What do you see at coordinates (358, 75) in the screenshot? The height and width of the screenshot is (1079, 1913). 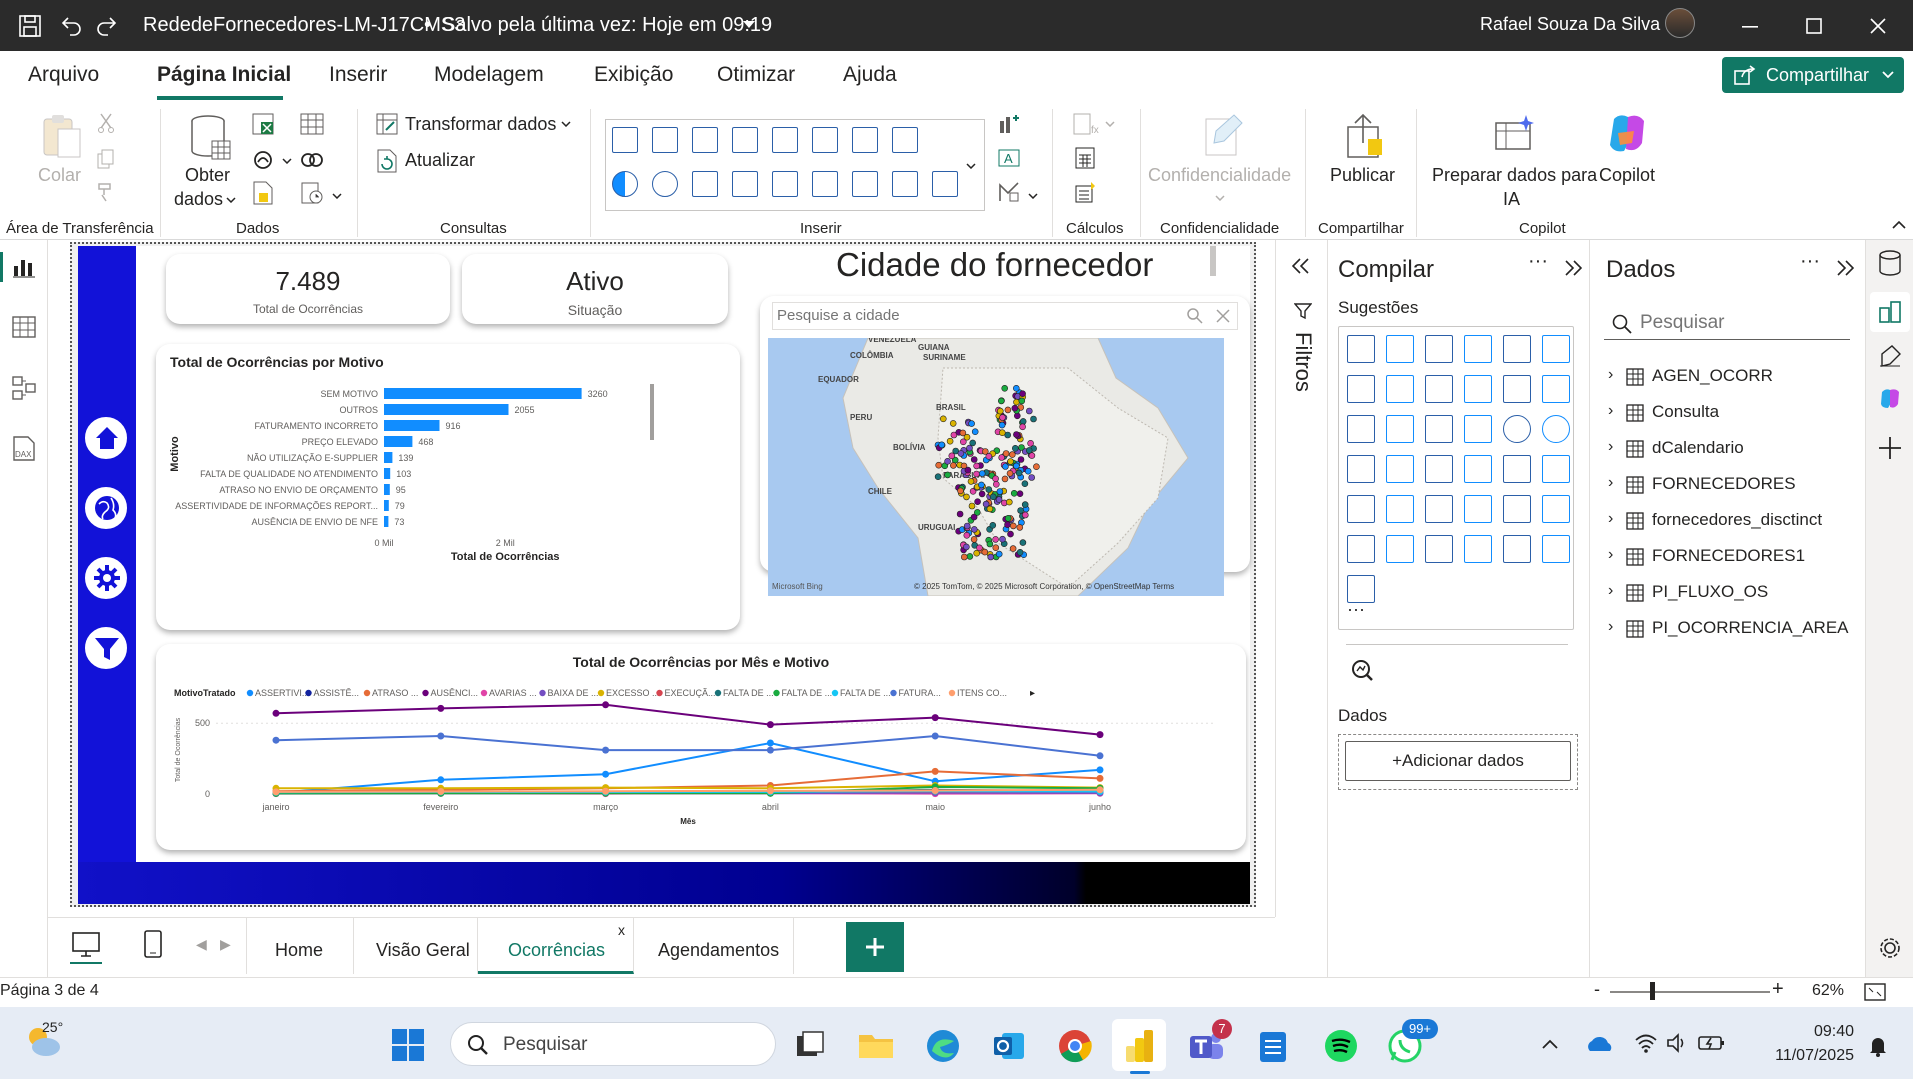 I see `menu-inserir: Inserir` at bounding box center [358, 75].